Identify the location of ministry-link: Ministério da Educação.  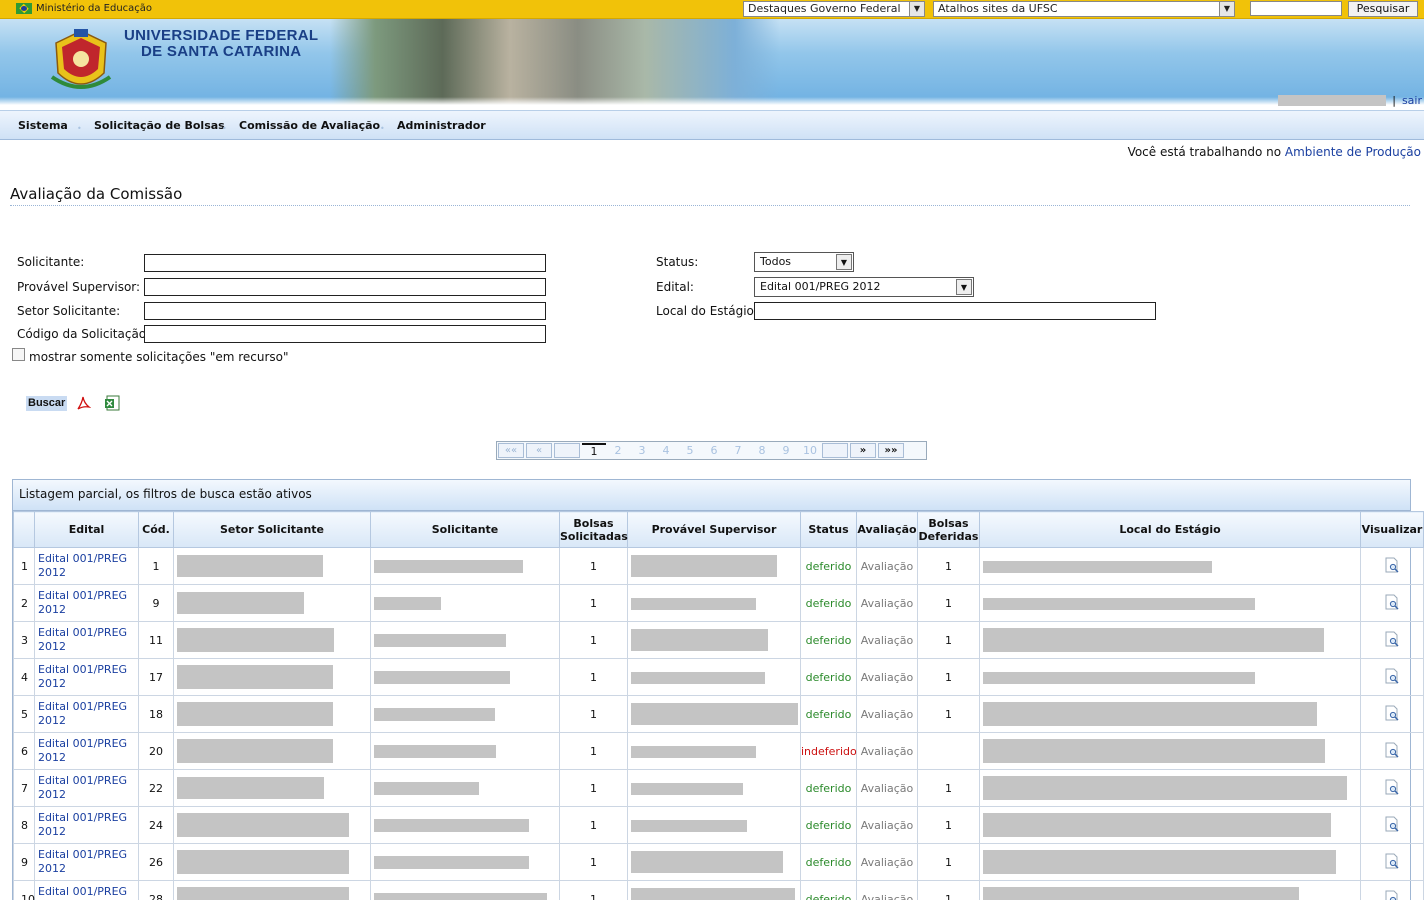
(84, 8).